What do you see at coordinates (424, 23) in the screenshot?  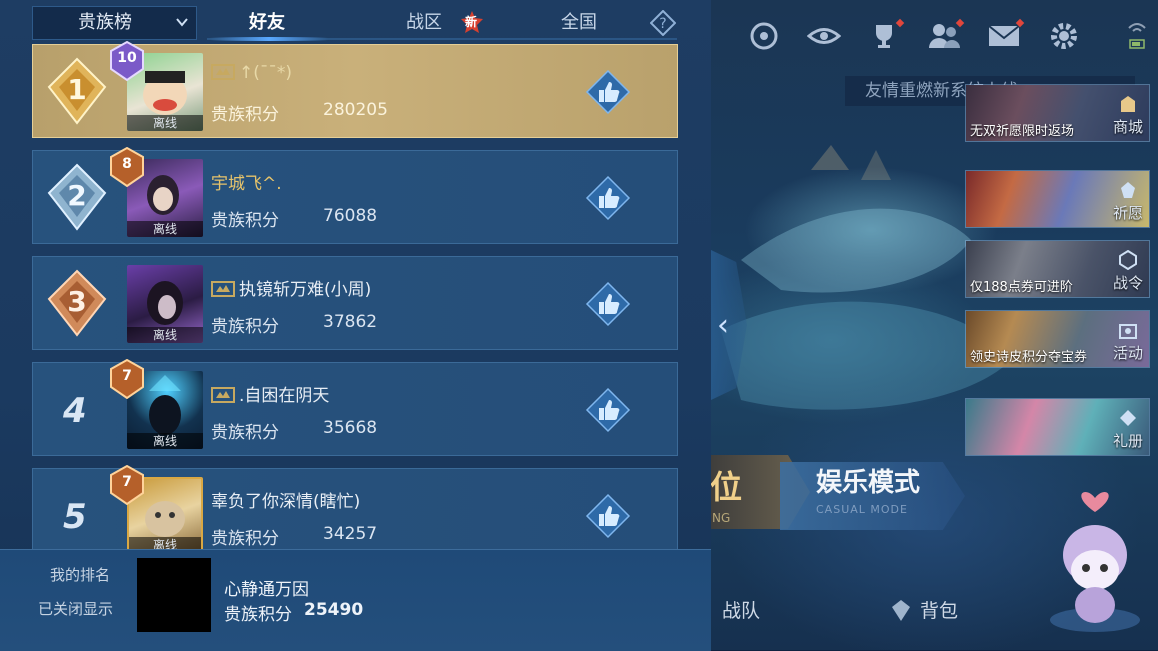 I see `tab-region: 战区` at bounding box center [424, 23].